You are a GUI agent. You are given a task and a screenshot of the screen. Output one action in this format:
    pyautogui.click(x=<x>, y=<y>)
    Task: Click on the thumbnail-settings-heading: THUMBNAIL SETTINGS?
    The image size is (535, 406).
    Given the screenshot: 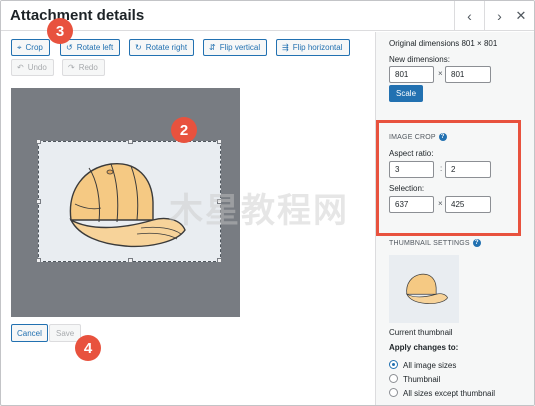 What is the action you would take?
    pyautogui.click(x=435, y=243)
    